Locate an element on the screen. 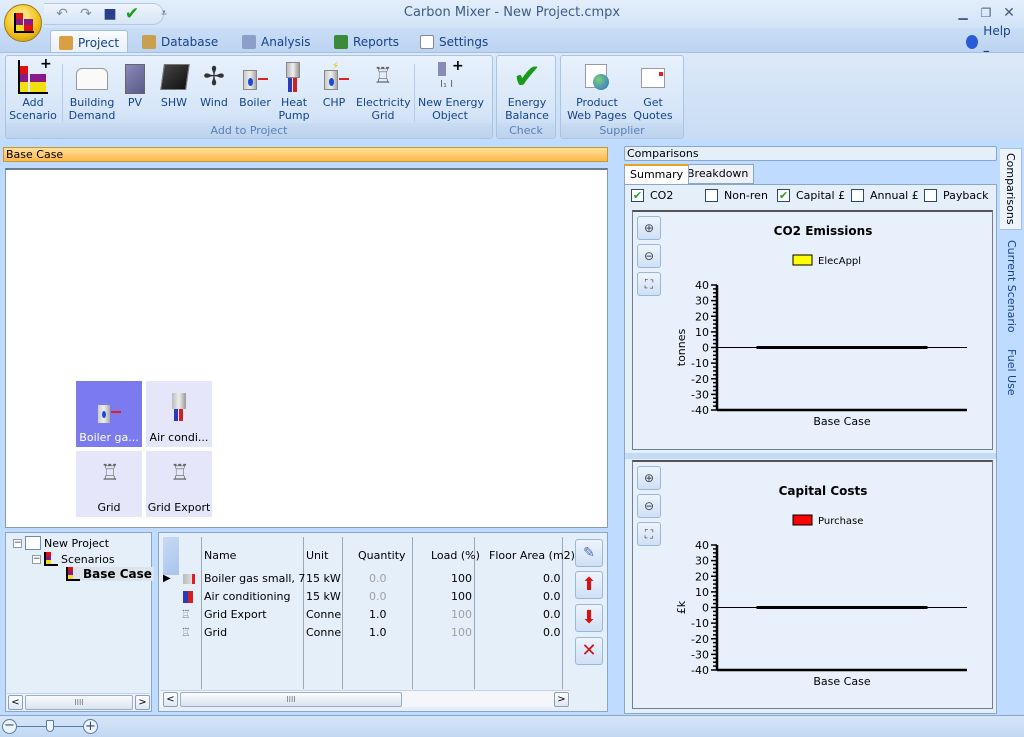 The image size is (1024, 737). tab-breakdown: Breakdown is located at coordinates (718, 174).